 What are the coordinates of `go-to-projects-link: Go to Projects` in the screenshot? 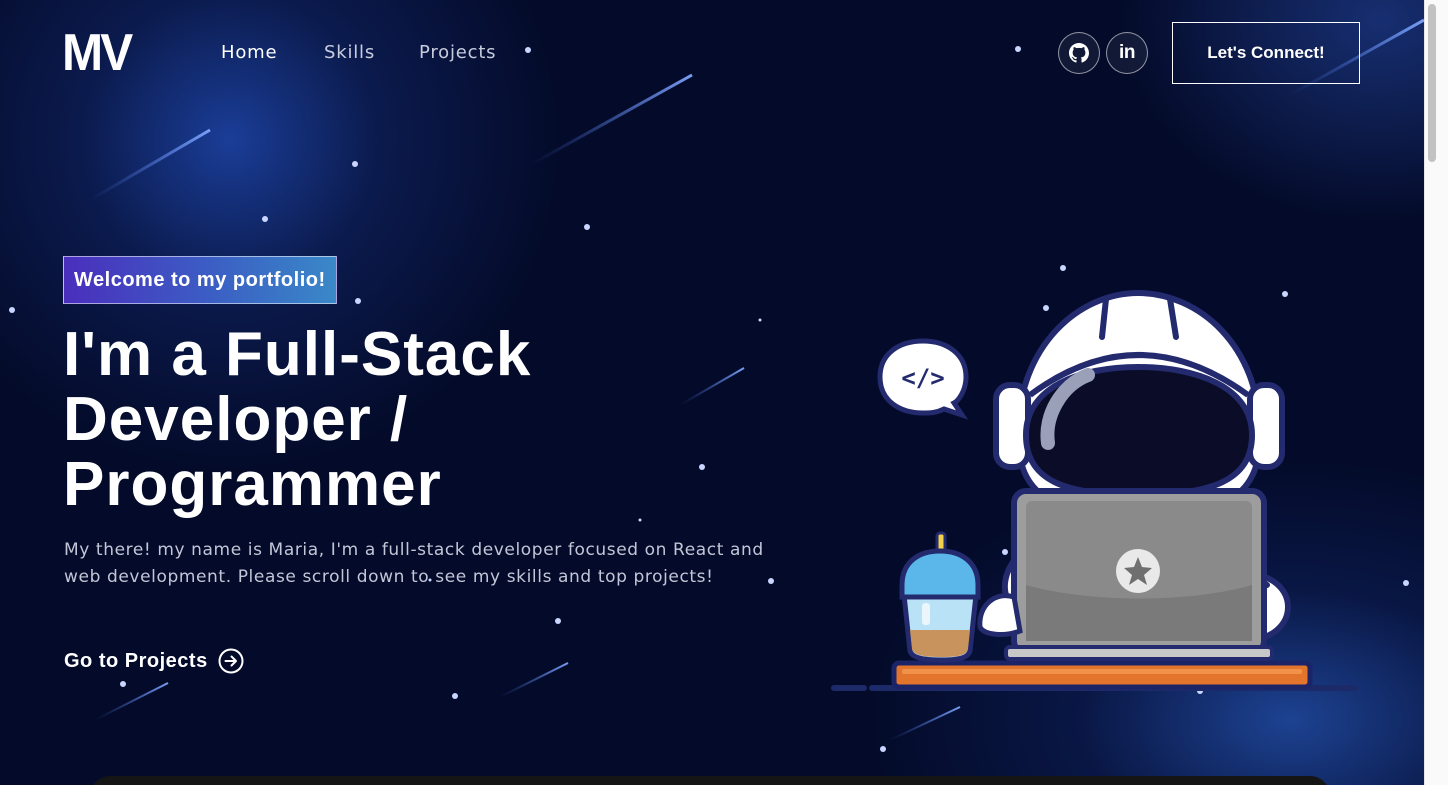 It's located at (154, 661).